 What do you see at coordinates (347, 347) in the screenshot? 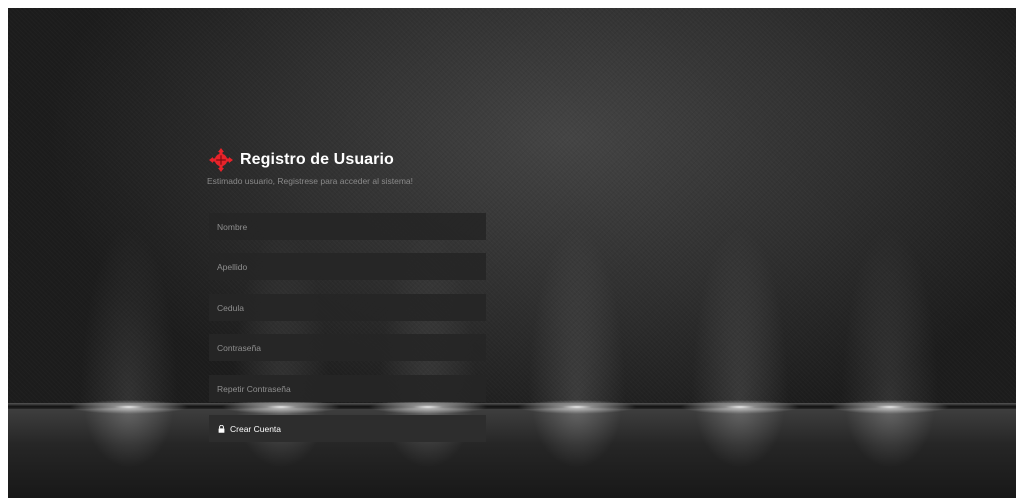
I see `password-input` at bounding box center [347, 347].